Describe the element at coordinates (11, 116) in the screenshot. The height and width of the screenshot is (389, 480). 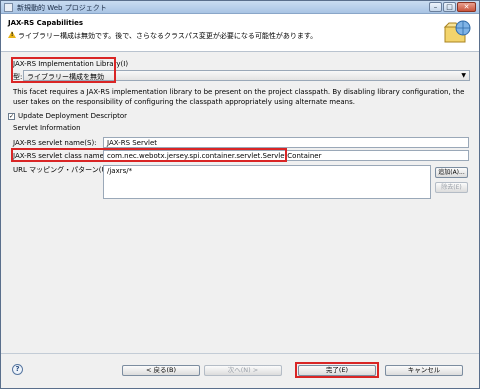
I see `checkmark-icon: ✓` at that location.